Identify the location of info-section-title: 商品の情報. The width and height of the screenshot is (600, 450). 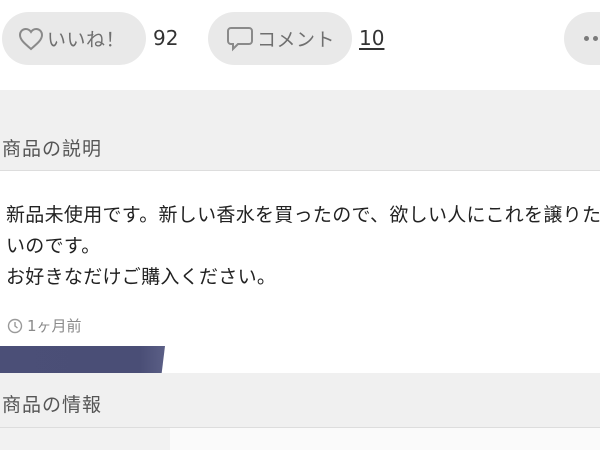
(52, 405).